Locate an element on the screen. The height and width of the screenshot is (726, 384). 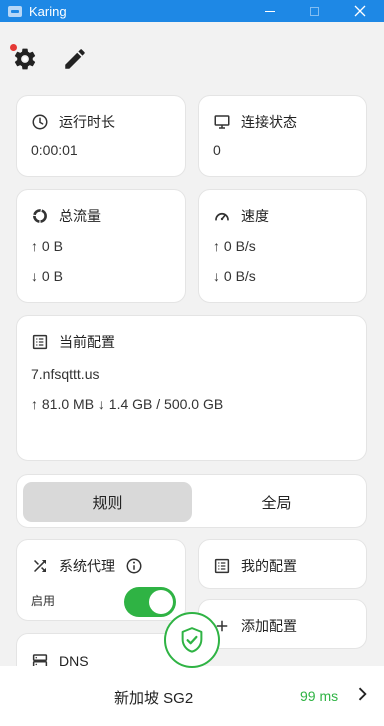
system-proxy-toggle is located at coordinates (150, 602).